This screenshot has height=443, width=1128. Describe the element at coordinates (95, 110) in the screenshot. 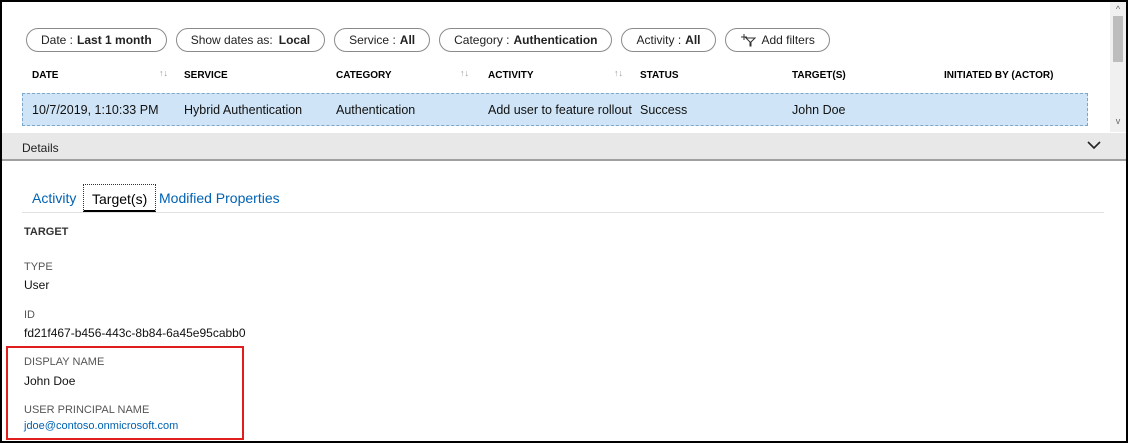

I see `cell-date: 10/7/2019, 1:10:33 PM` at that location.